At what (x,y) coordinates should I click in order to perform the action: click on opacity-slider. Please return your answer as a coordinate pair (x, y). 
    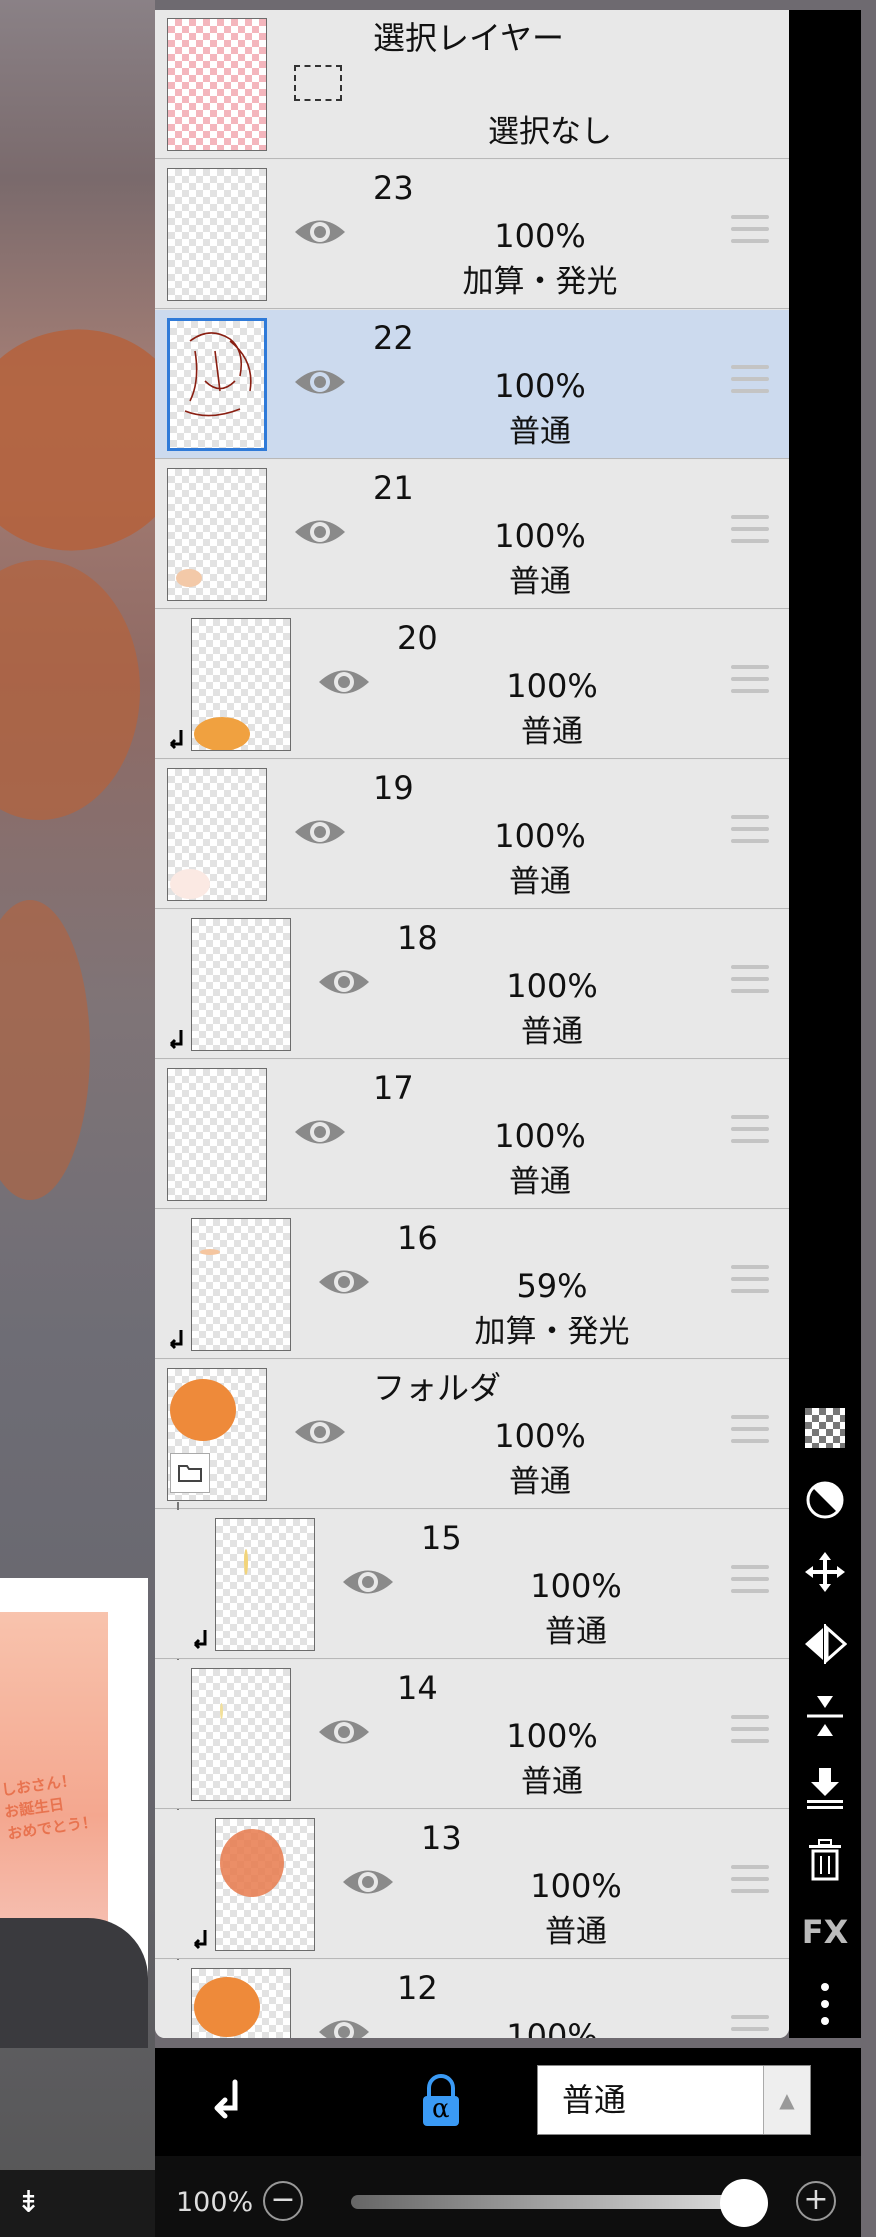
    Looking at the image, I should click on (547, 2202).